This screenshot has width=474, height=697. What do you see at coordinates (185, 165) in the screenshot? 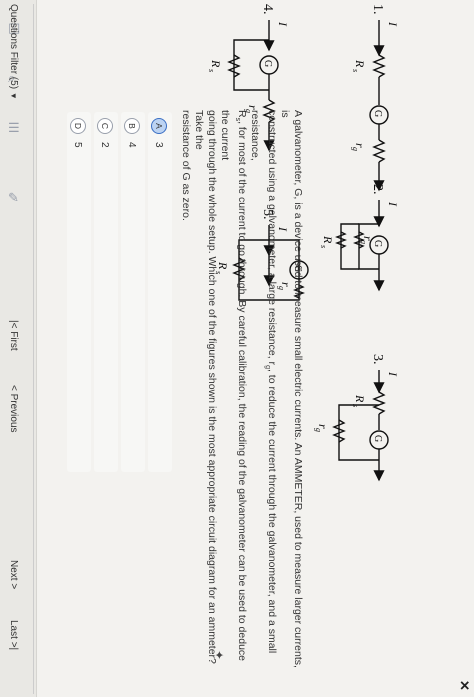
I see `question-line: resistance of G as zero.` at bounding box center [185, 165].